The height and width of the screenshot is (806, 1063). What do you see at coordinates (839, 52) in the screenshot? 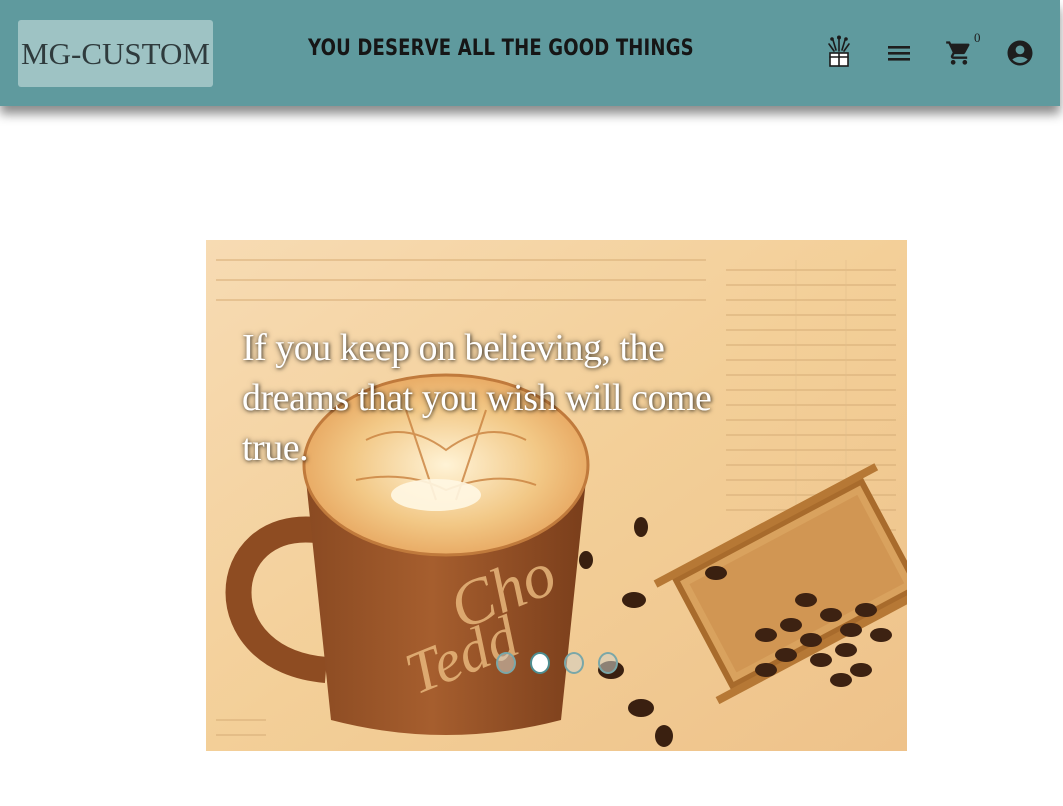
I see `gift-icon` at bounding box center [839, 52].